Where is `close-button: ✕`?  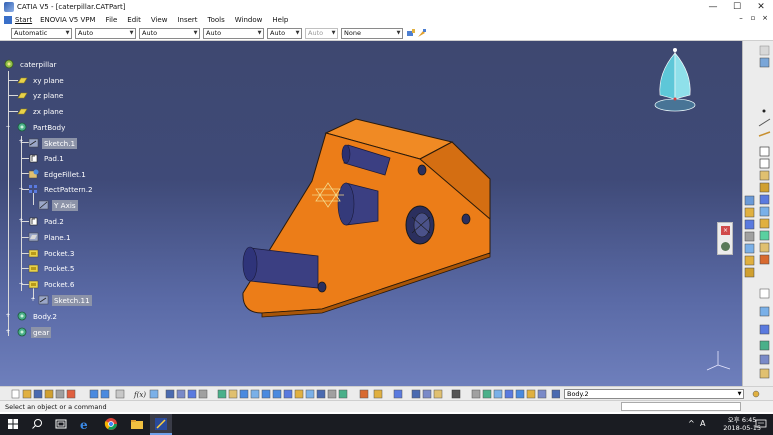
close-button: ✕ is located at coordinates (761, 7).